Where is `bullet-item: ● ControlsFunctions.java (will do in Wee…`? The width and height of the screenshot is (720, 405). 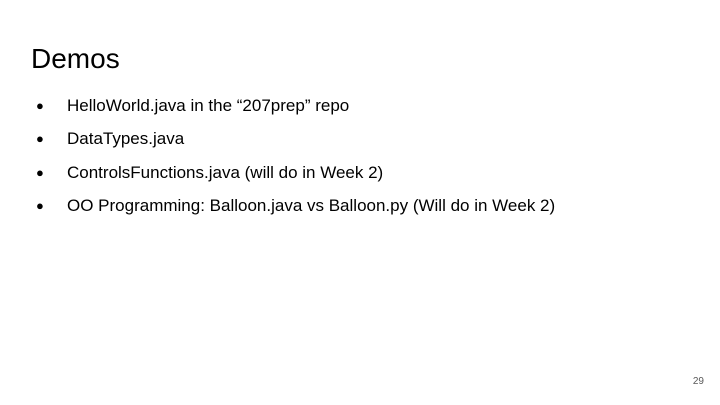 bullet-item: ● ControlsFunctions.java (will do in Wee… is located at coordinates (295, 173).